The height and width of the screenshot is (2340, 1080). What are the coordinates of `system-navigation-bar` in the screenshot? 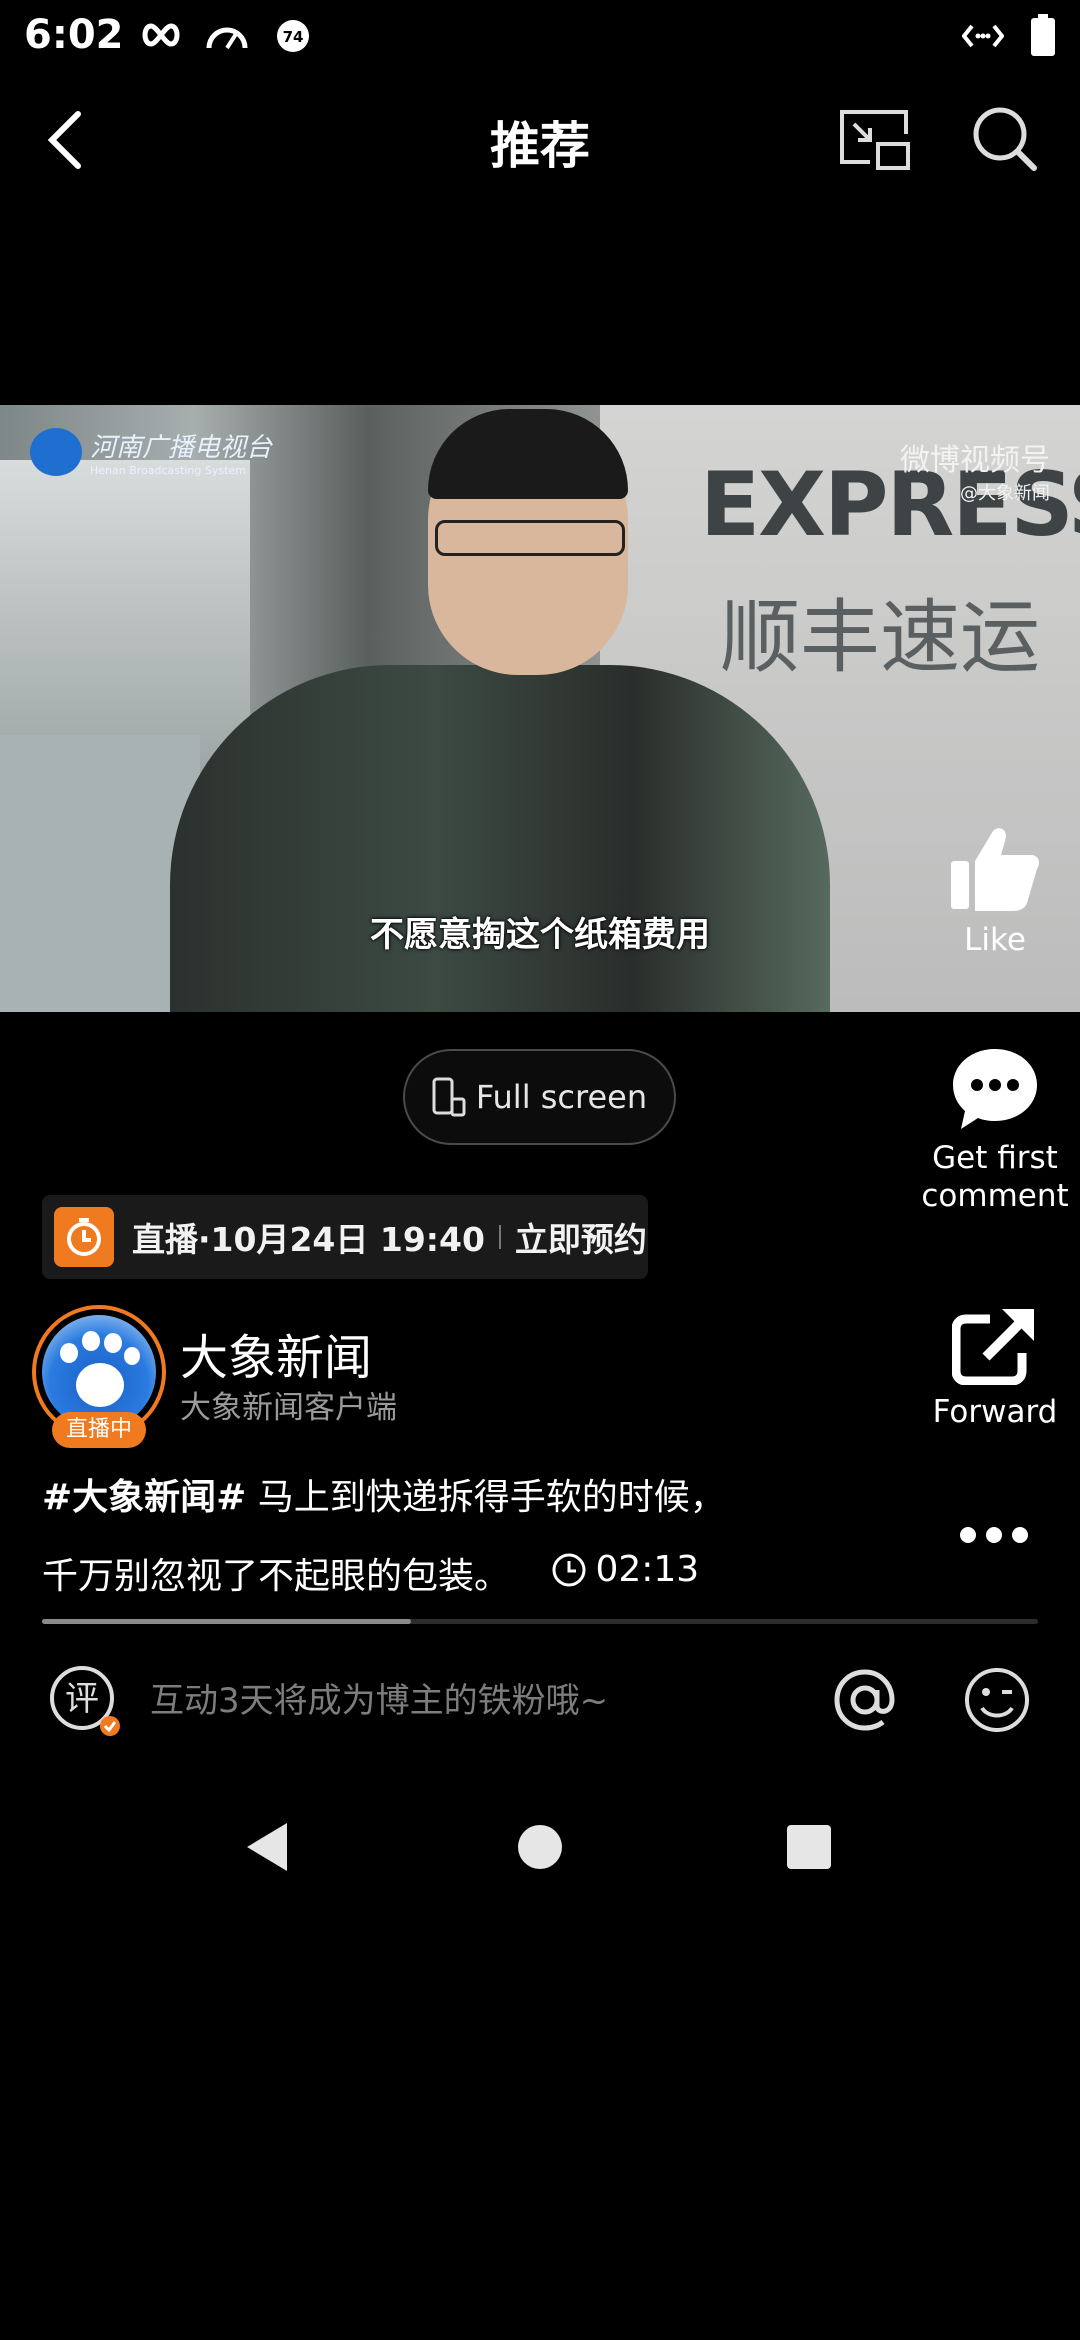 It's located at (540, 1850).